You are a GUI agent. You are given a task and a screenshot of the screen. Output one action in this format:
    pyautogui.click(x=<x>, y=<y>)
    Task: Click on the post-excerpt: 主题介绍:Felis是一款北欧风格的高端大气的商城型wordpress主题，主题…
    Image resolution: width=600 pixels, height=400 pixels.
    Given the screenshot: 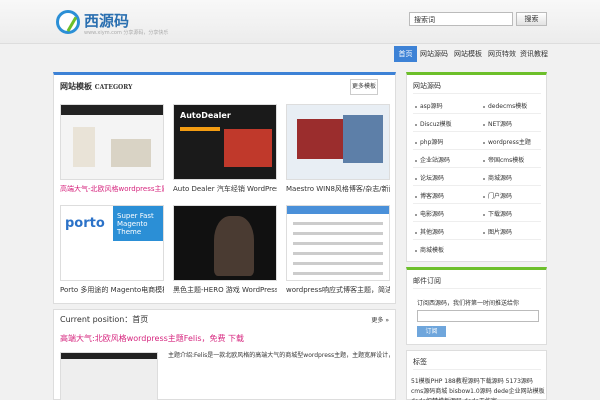 What is the action you would take?
    pyautogui.click(x=279, y=355)
    